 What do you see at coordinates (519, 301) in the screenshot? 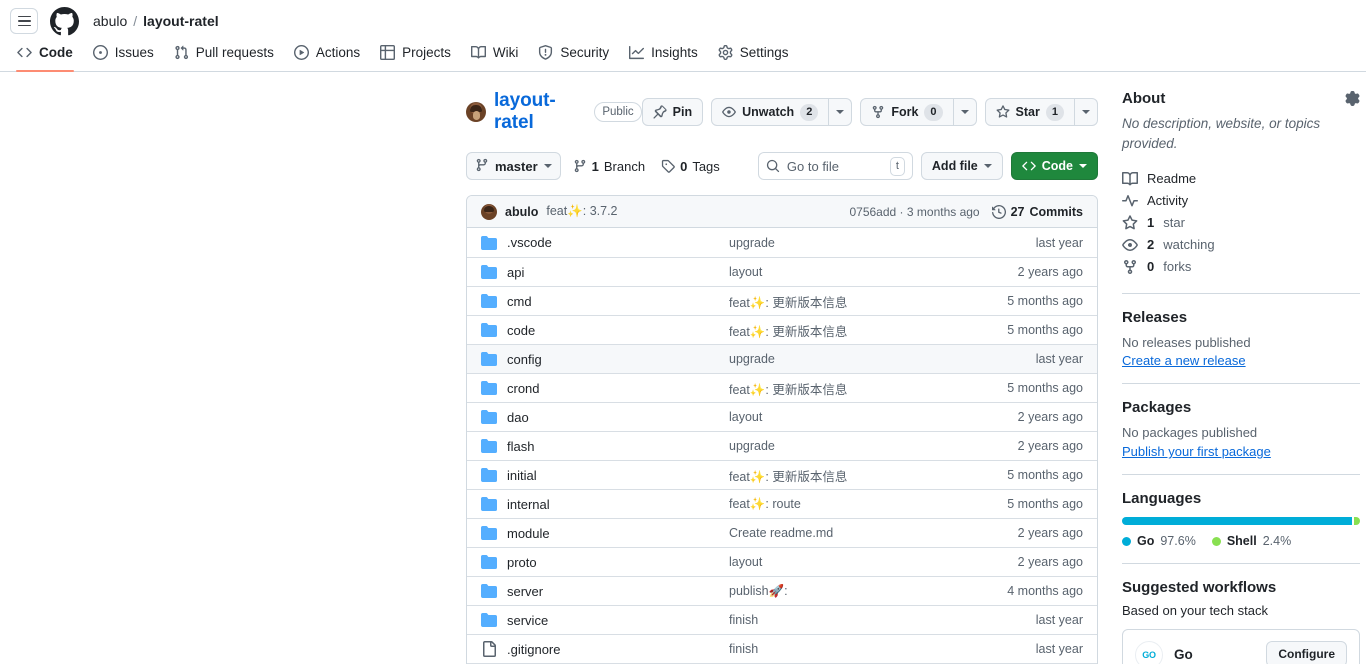
I see `file-name-link: cmd` at bounding box center [519, 301].